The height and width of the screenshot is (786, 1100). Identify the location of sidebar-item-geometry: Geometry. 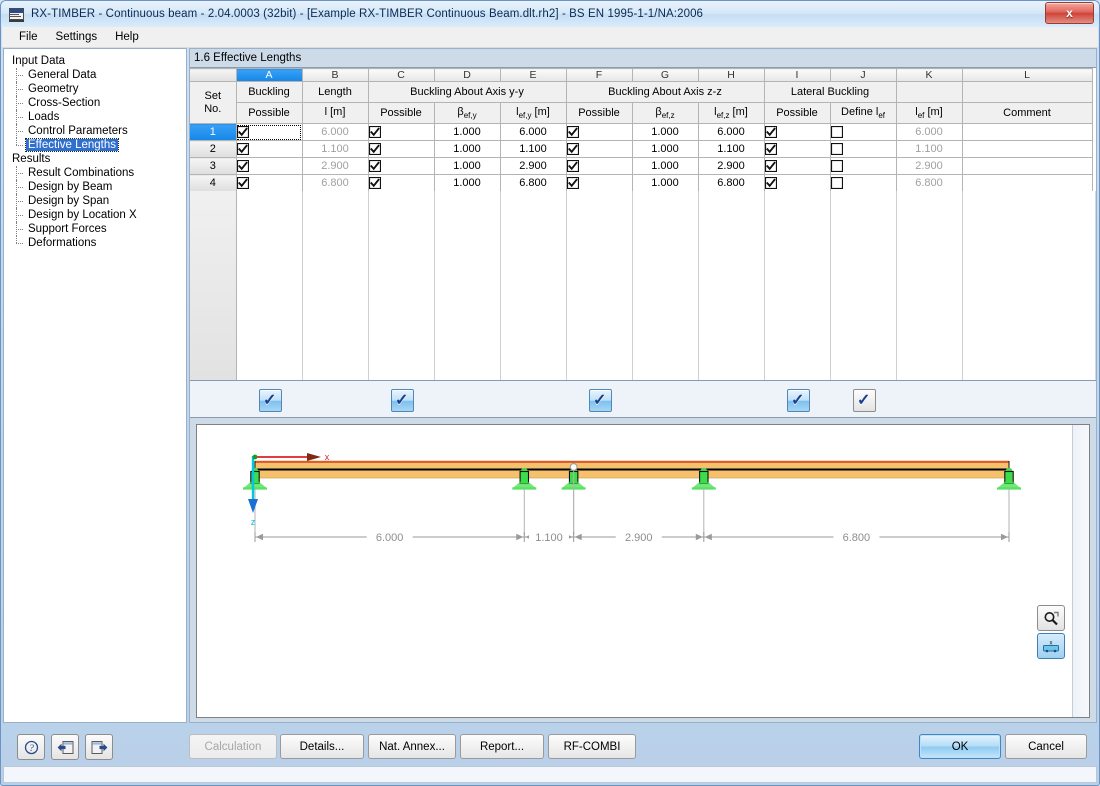
(98, 89).